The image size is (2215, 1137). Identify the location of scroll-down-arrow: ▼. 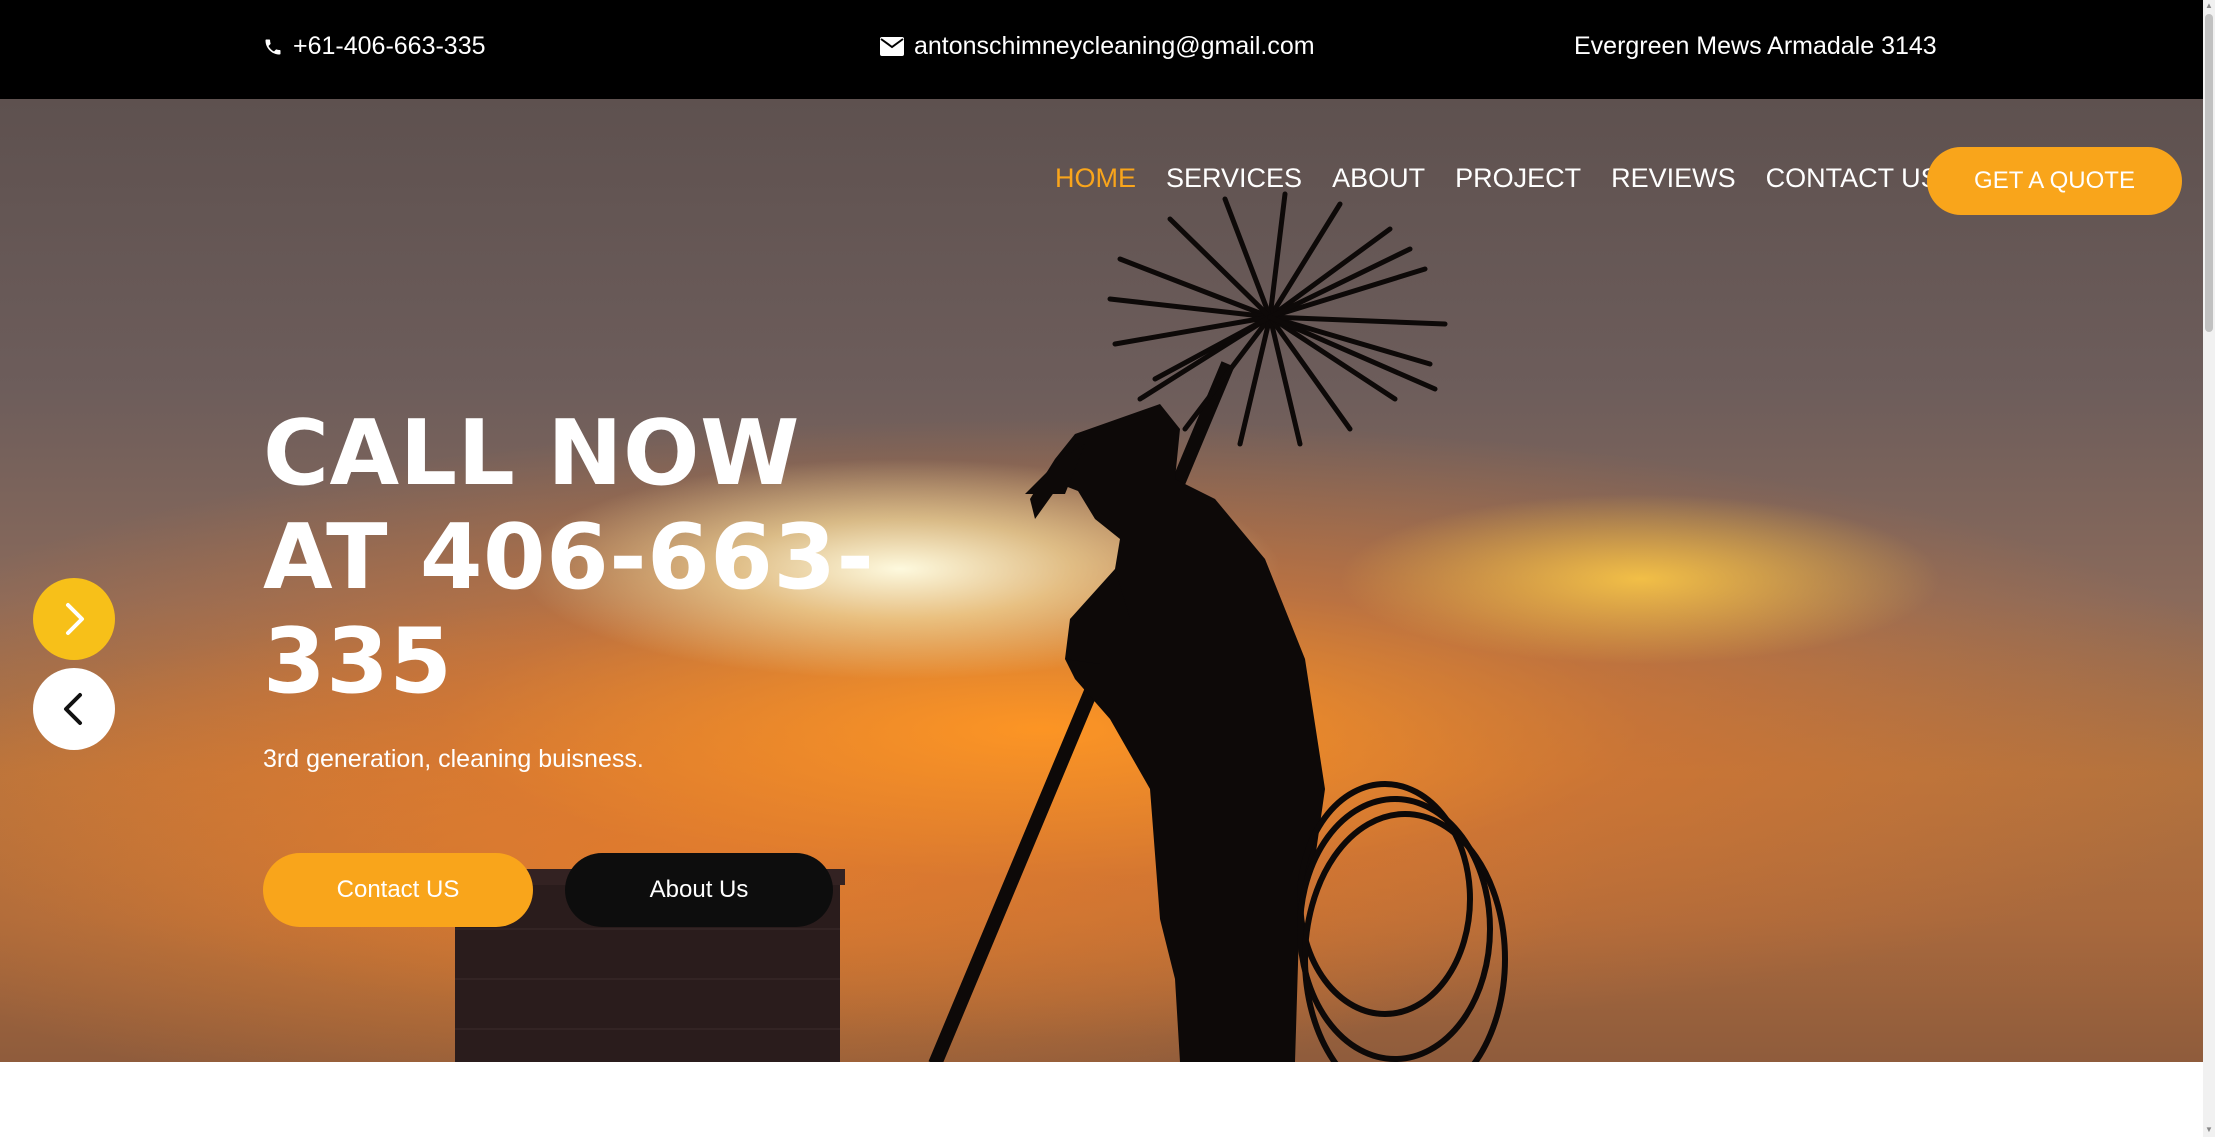
(2209, 1130).